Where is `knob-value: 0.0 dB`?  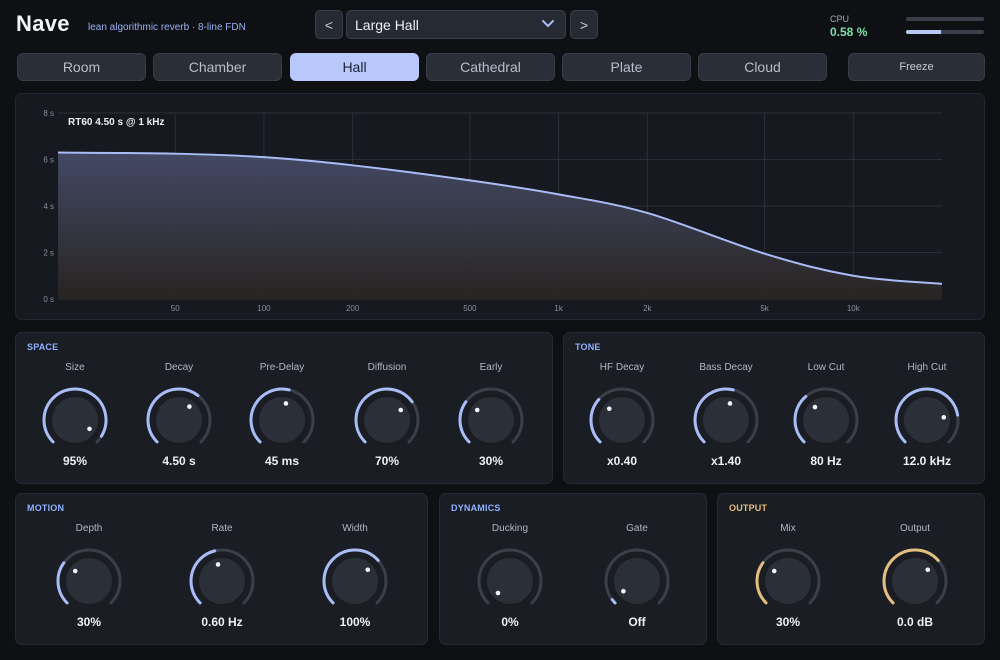
knob-value: 0.0 dB is located at coordinates (914, 622).